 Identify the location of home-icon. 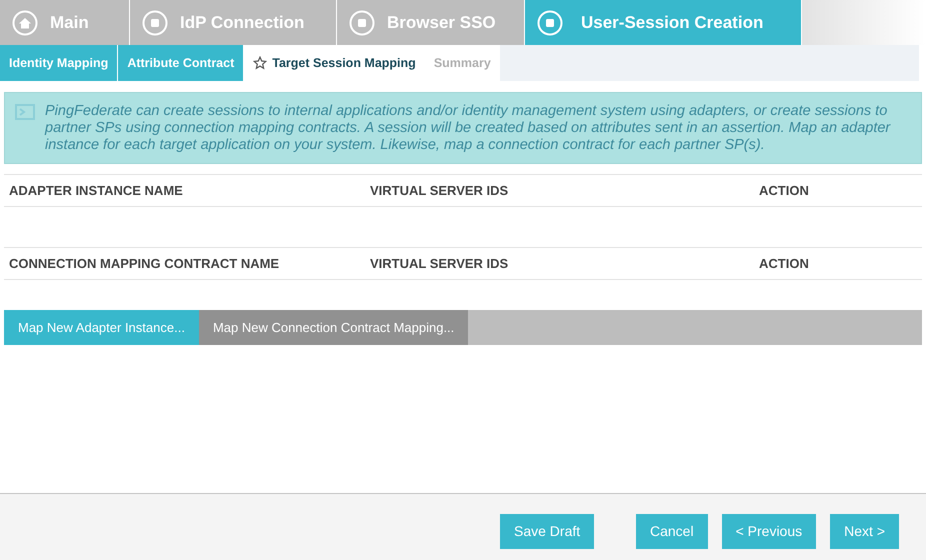
(25, 23).